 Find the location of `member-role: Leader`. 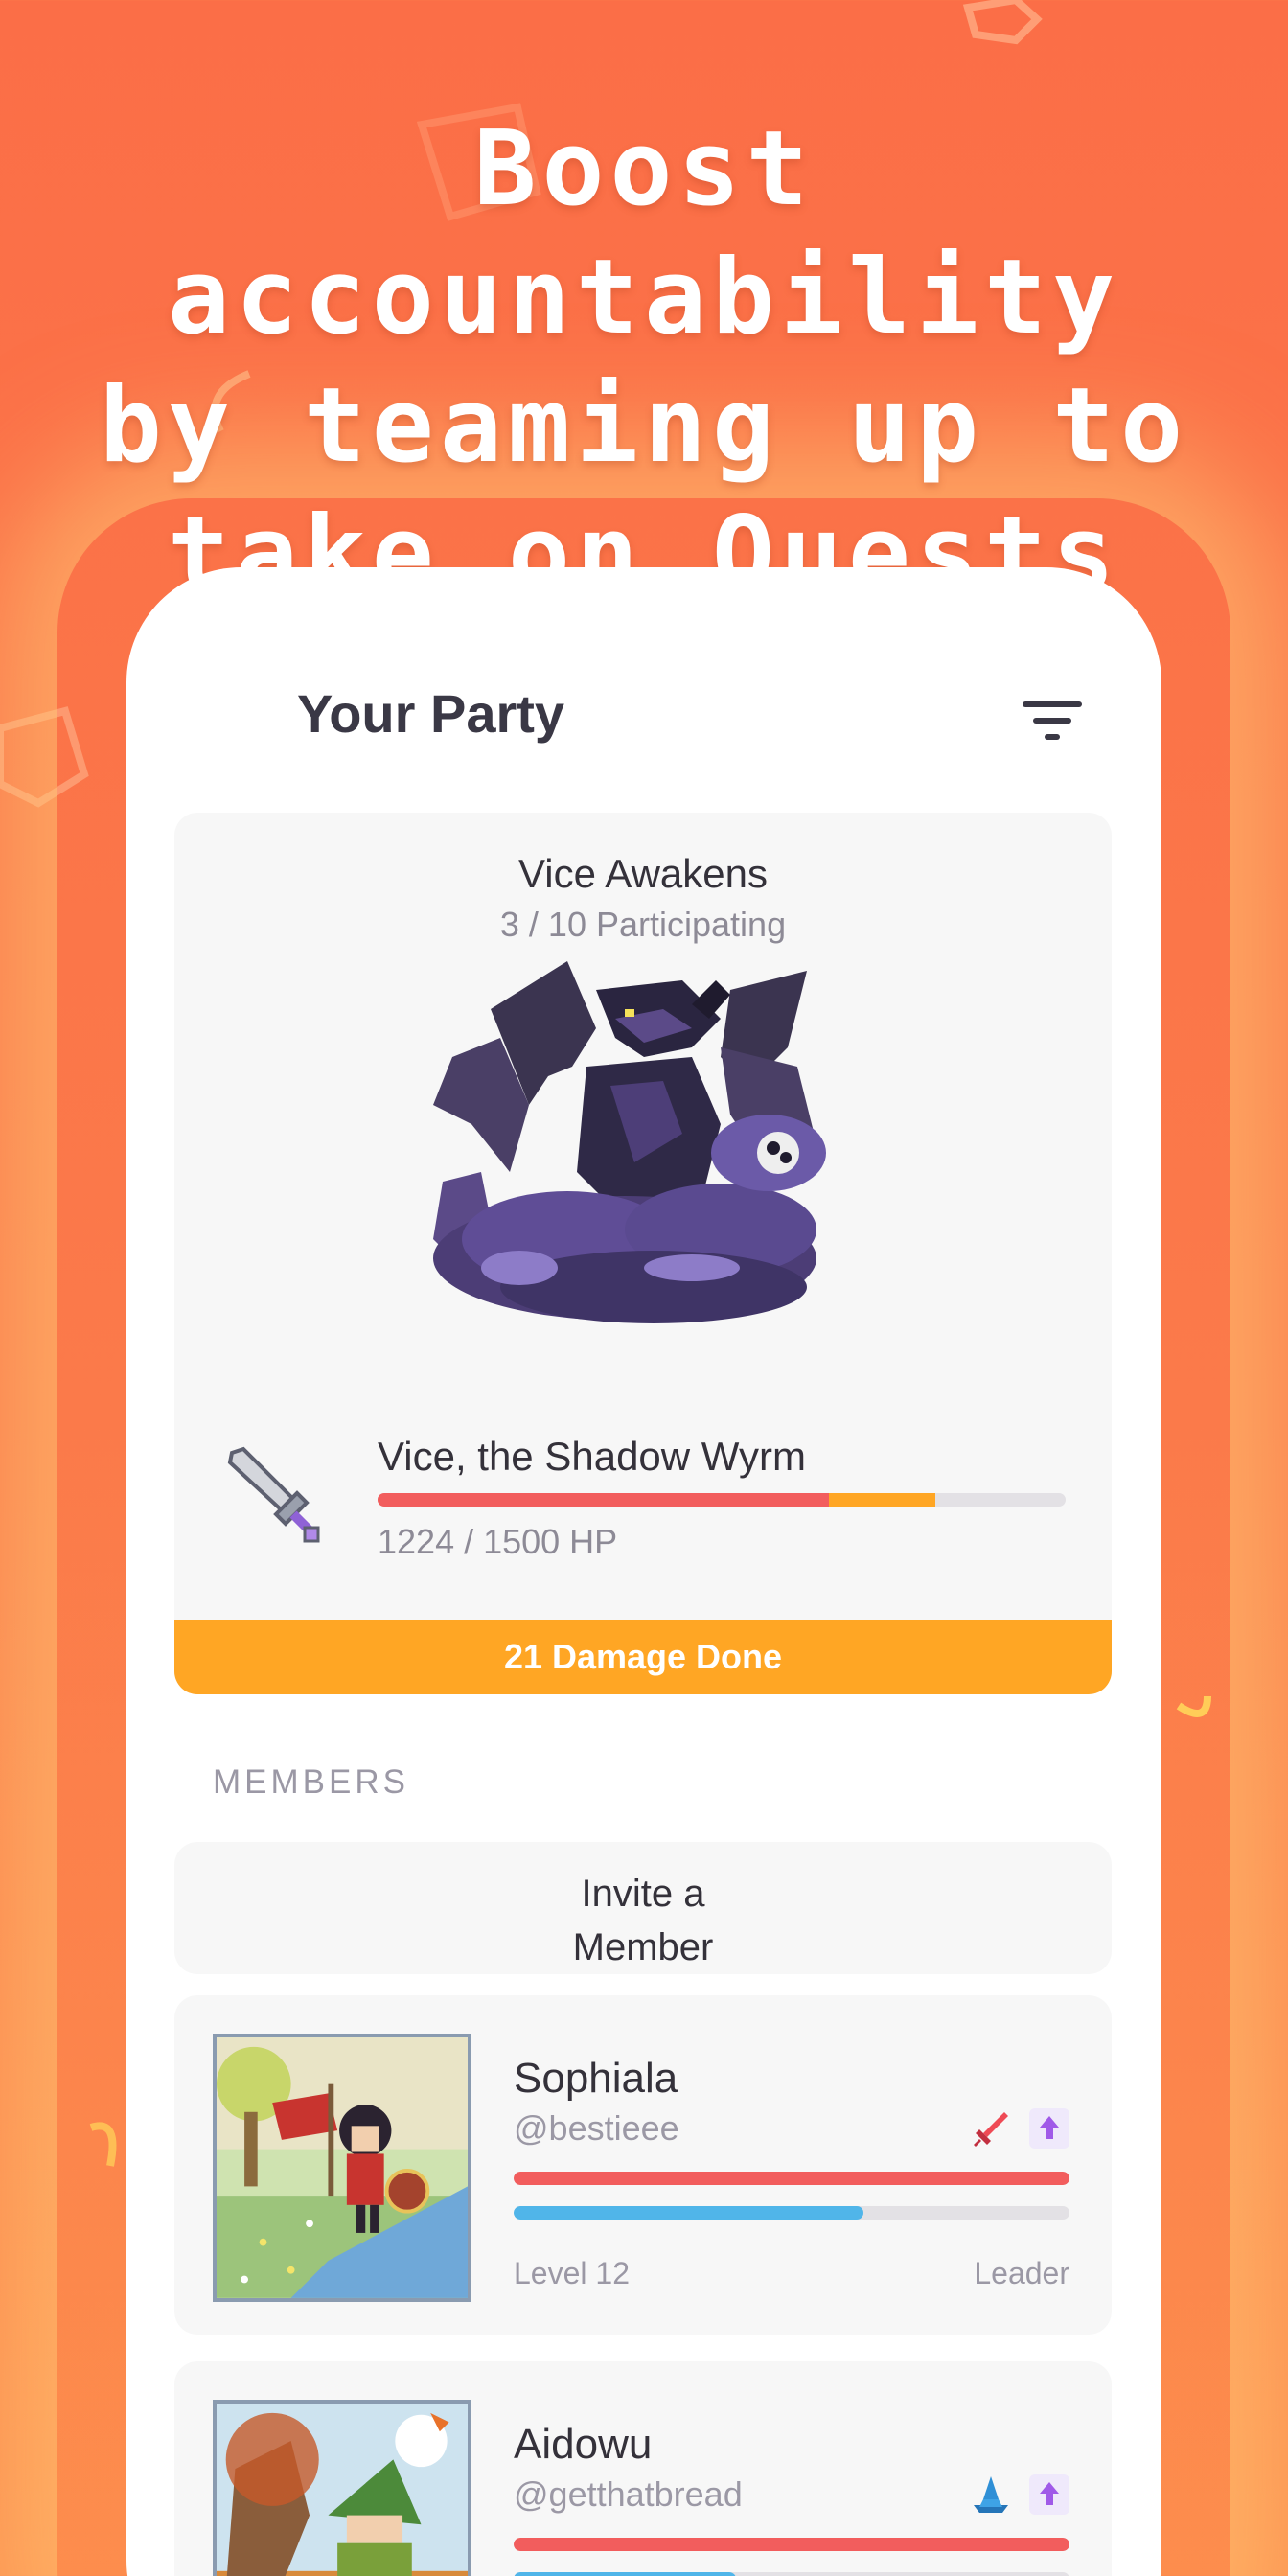

member-role: Leader is located at coordinates (1022, 2273).